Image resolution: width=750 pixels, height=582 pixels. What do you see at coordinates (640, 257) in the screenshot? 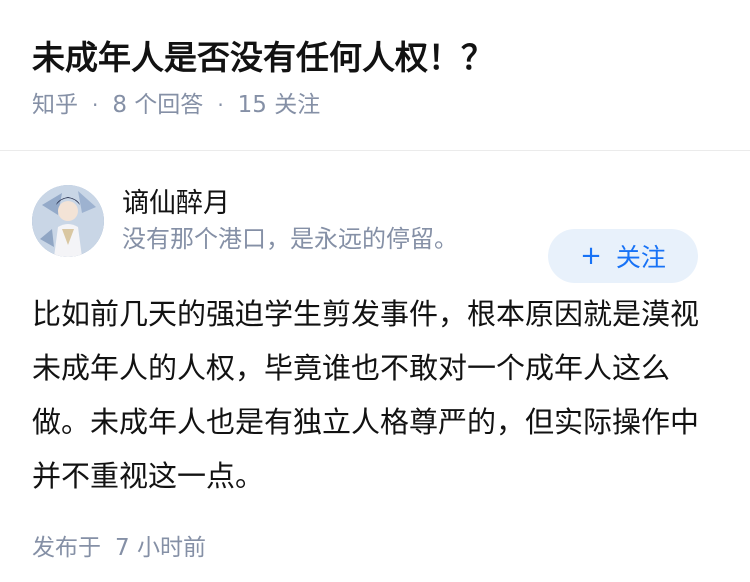
I see `follow-button-label: 关注` at bounding box center [640, 257].